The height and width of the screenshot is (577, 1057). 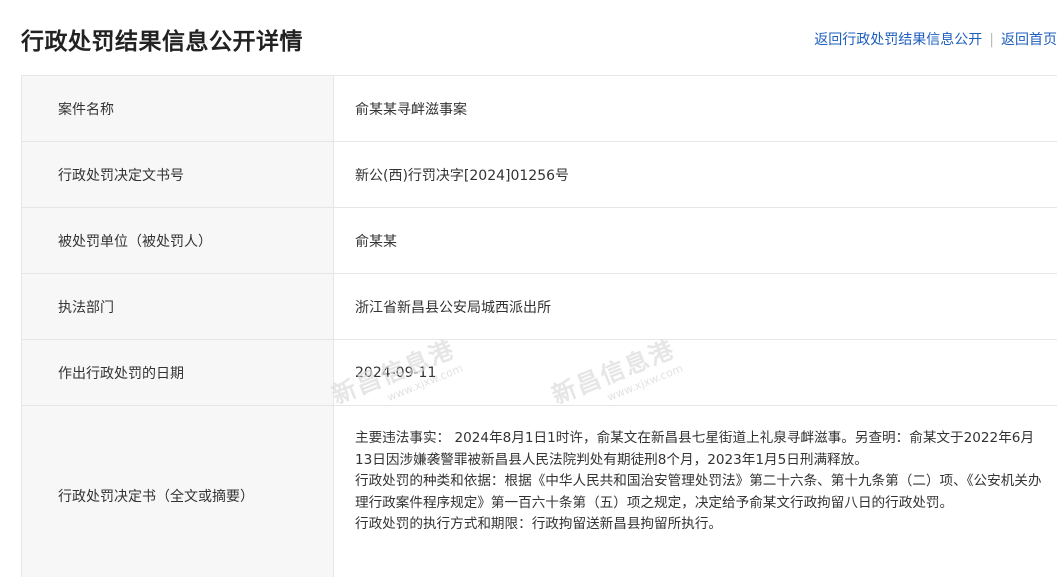 I want to click on row-enforcement-dept: 执法部门 浙江省新昌县公安局城西派出所, so click(x=539, y=307).